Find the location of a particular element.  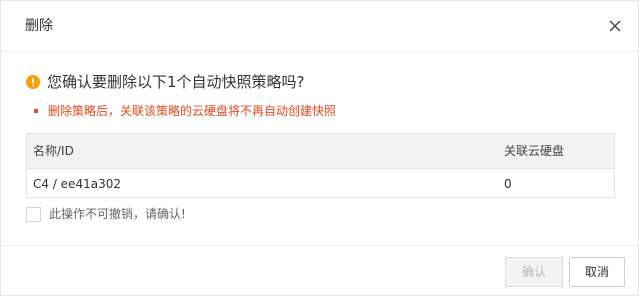

question-text: 您确认要删除以下1个自动快照策略吗? is located at coordinates (176, 82).